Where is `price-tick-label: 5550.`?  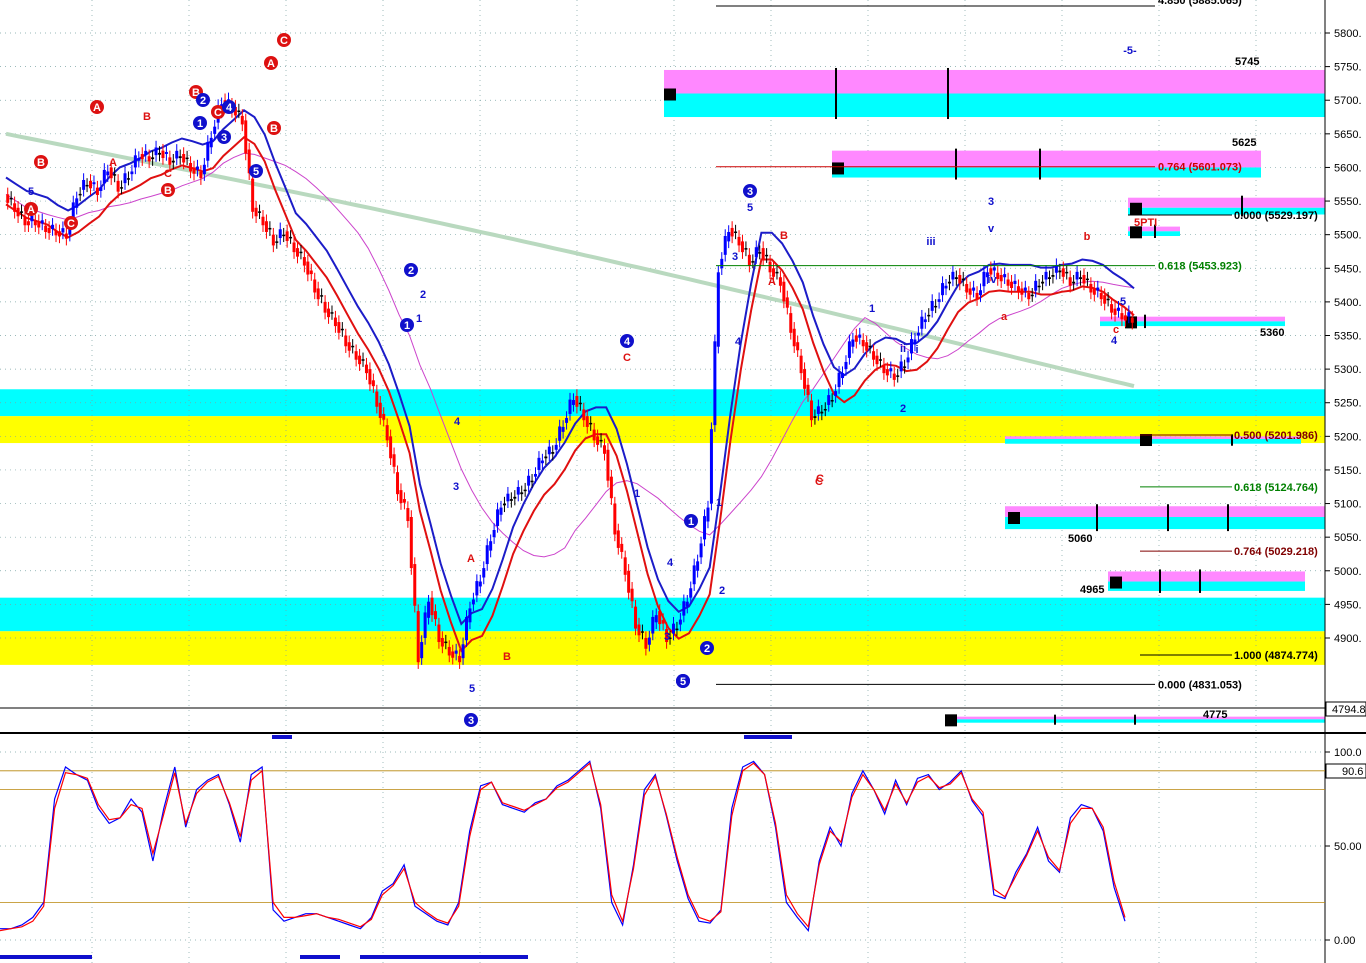
price-tick-label: 5550. is located at coordinates (1348, 202).